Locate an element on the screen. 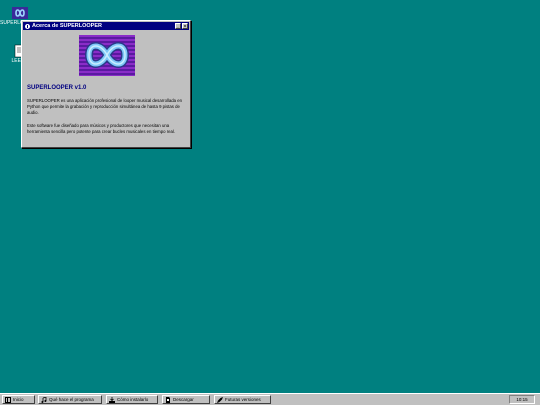 The height and width of the screenshot is (405, 540). start-label: Inicio is located at coordinates (18, 399).